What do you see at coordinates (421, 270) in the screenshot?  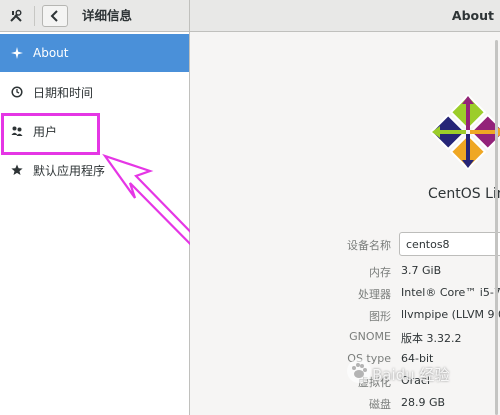 I see `memory-value: 3.7 GiB` at bounding box center [421, 270].